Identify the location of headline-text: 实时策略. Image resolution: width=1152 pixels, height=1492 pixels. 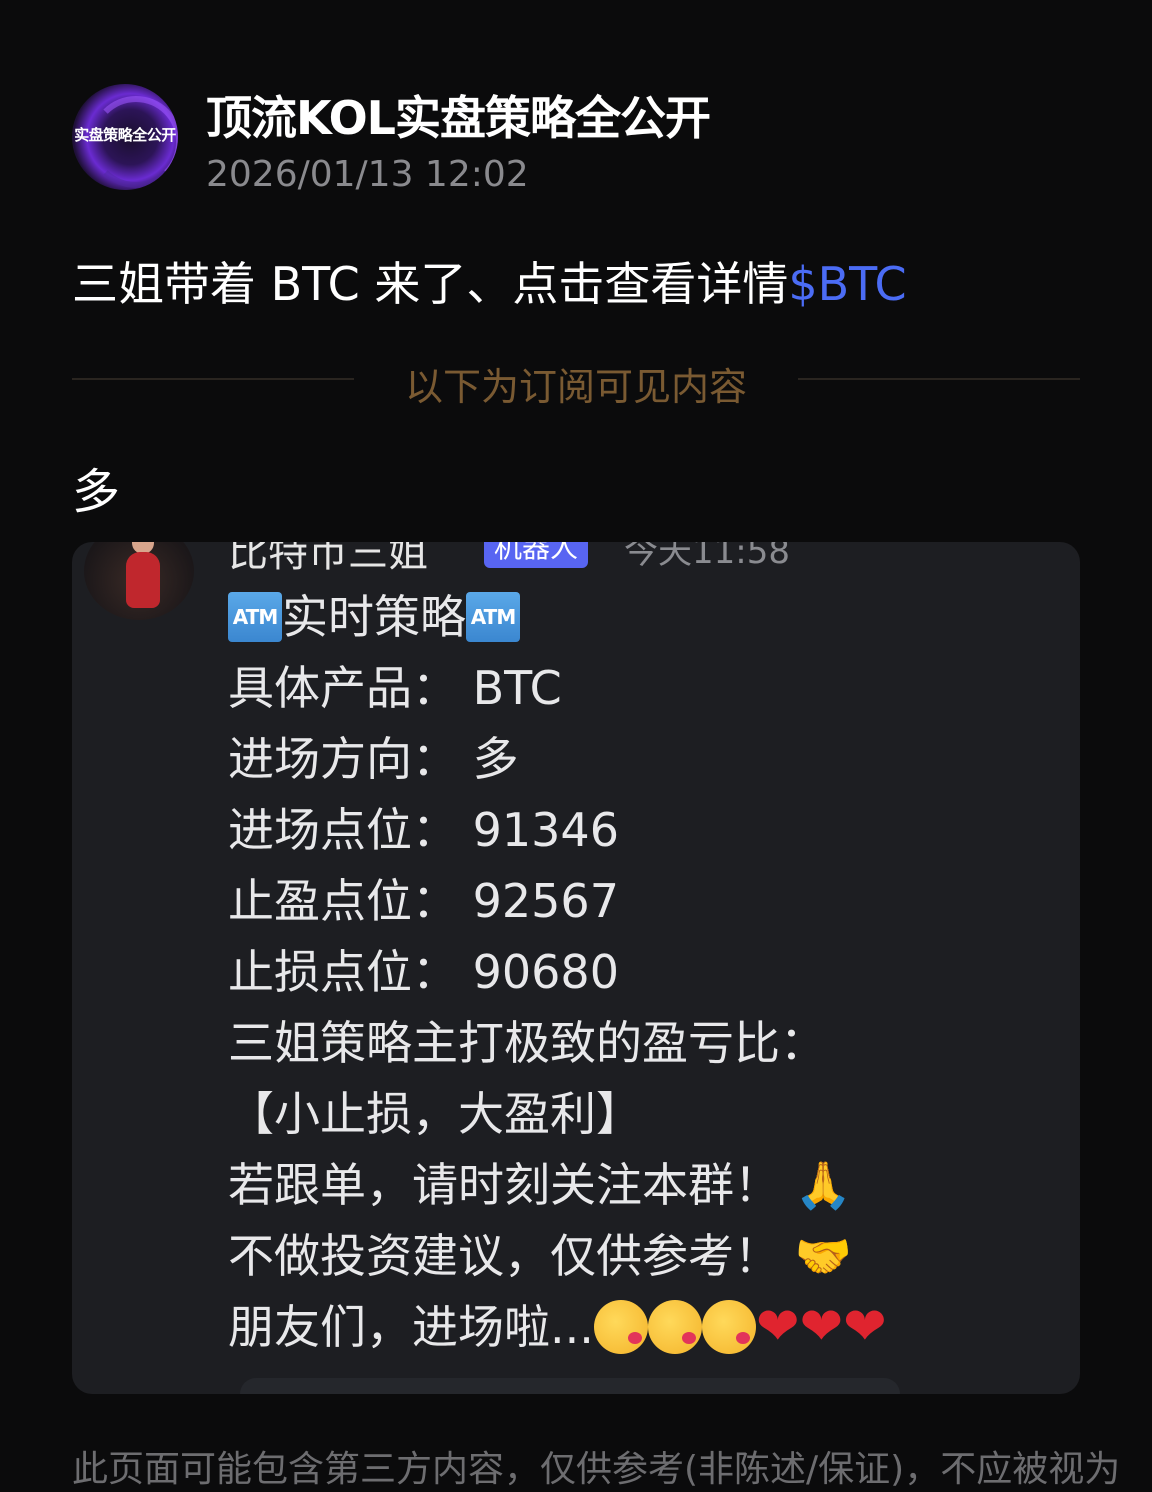
(374, 617).